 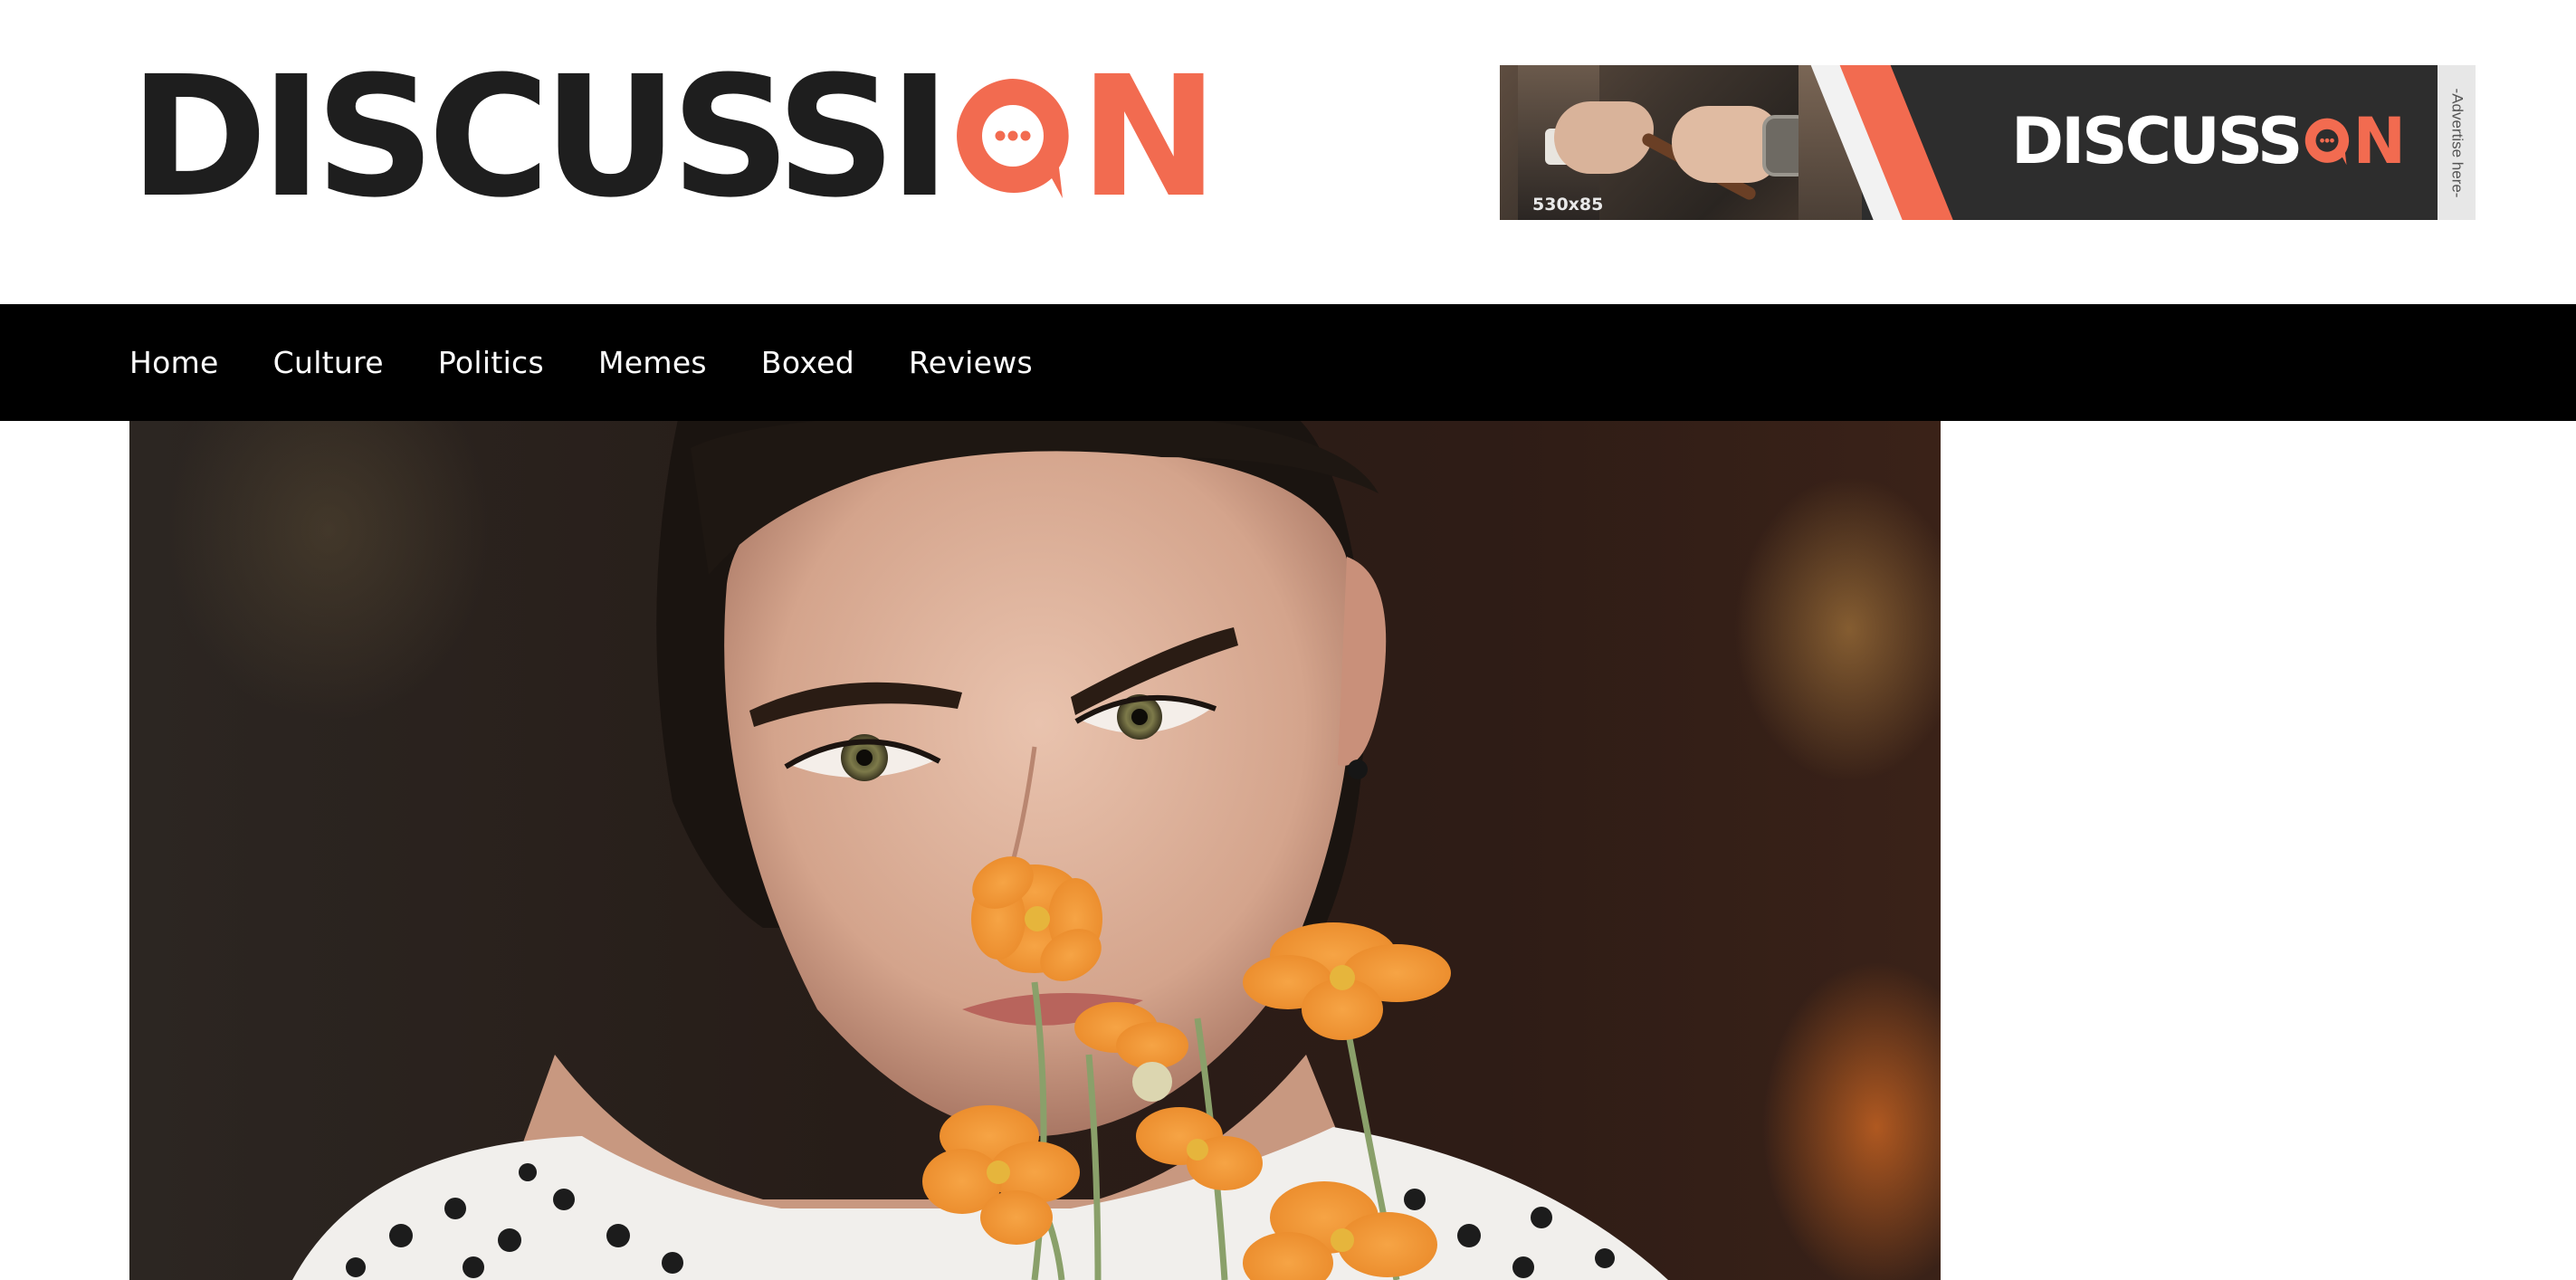 I want to click on ad-photo: 530x85, so click(x=1681, y=142).